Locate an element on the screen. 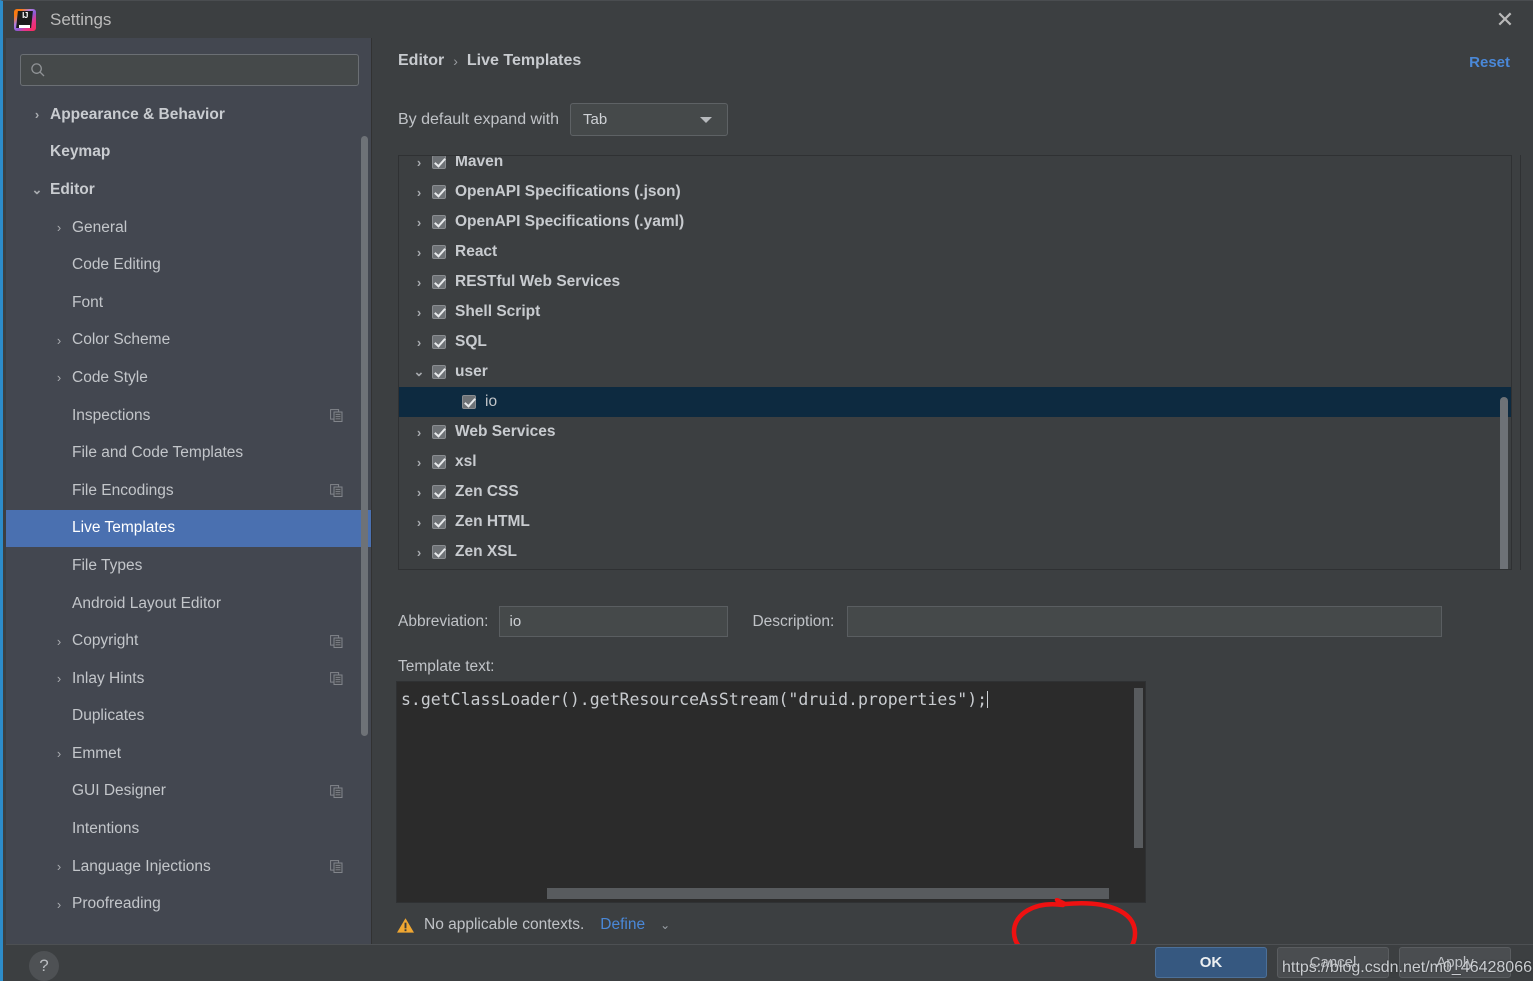 The height and width of the screenshot is (981, 1533). template-list-row: ⌄ user is located at coordinates (955, 372).